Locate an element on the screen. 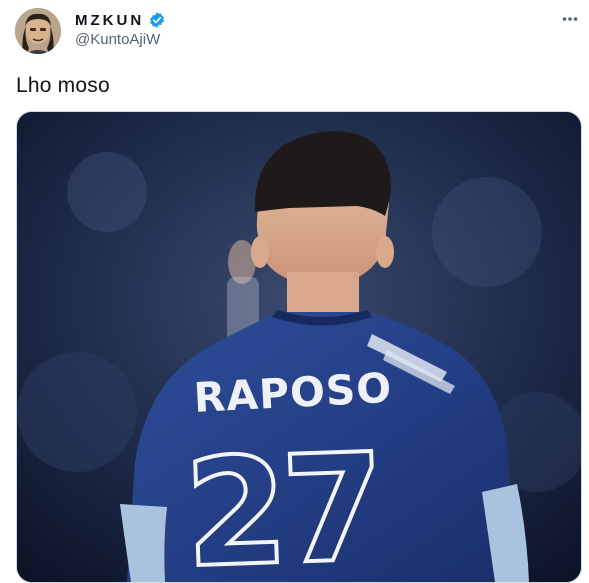 The width and height of the screenshot is (589, 583). display-name: MZKUN is located at coordinates (109, 20).